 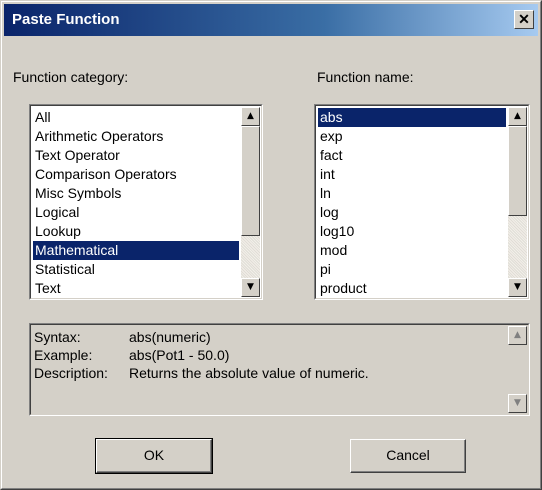 I want to click on function-list-item: abs, so click(x=412, y=117).